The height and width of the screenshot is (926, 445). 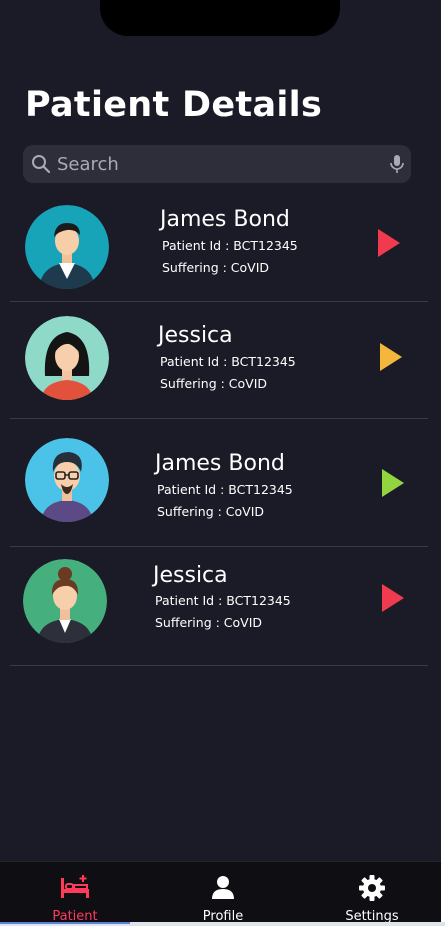 I want to click on man-glasses-avatar-icon, so click(x=67, y=480).